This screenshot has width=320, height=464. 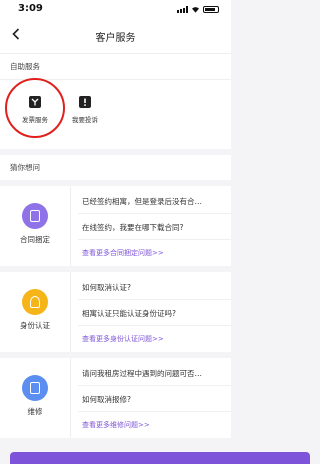 I want to click on more-questions-link: 查看更多合同捆定问题>>, so click(x=123, y=253).